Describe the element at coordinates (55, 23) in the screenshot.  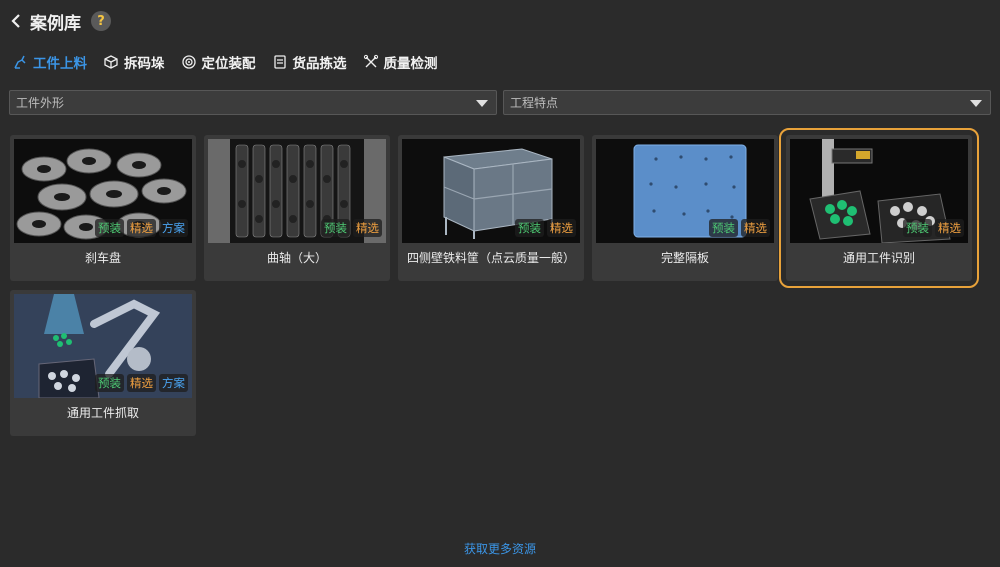
I see `page-title: 案例库` at that location.